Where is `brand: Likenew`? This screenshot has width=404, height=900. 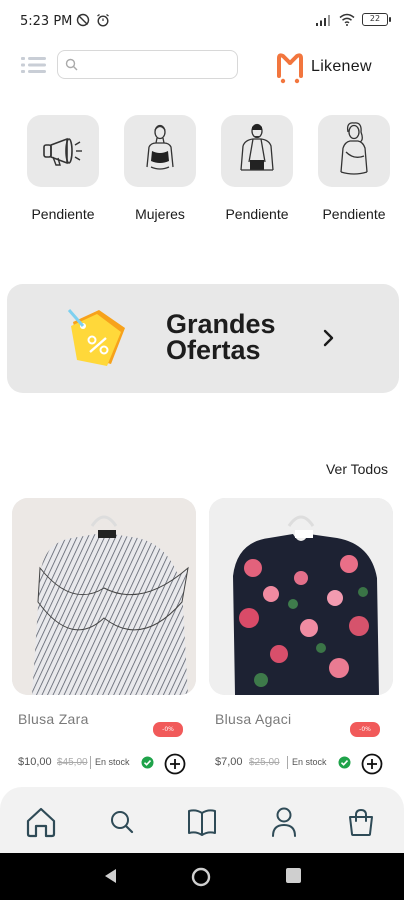 brand: Likenew is located at coordinates (323, 67).